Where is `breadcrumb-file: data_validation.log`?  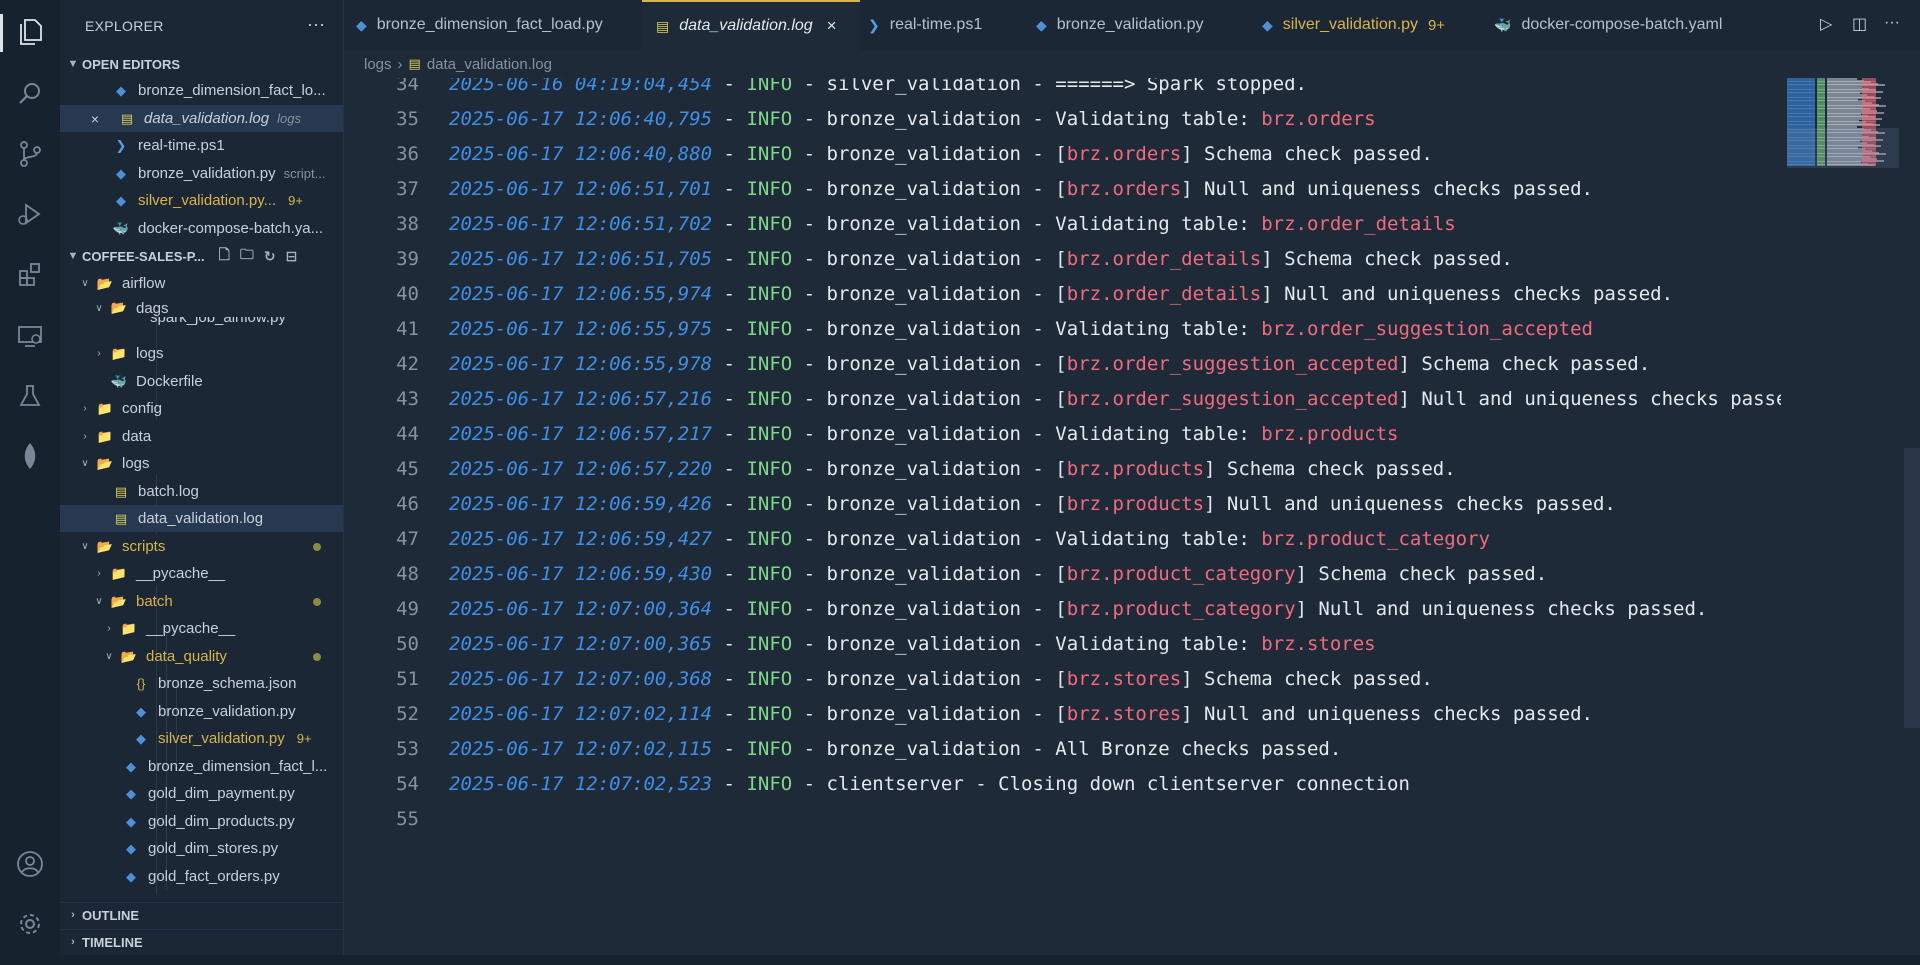
breadcrumb-file: data_validation.log is located at coordinates (489, 64).